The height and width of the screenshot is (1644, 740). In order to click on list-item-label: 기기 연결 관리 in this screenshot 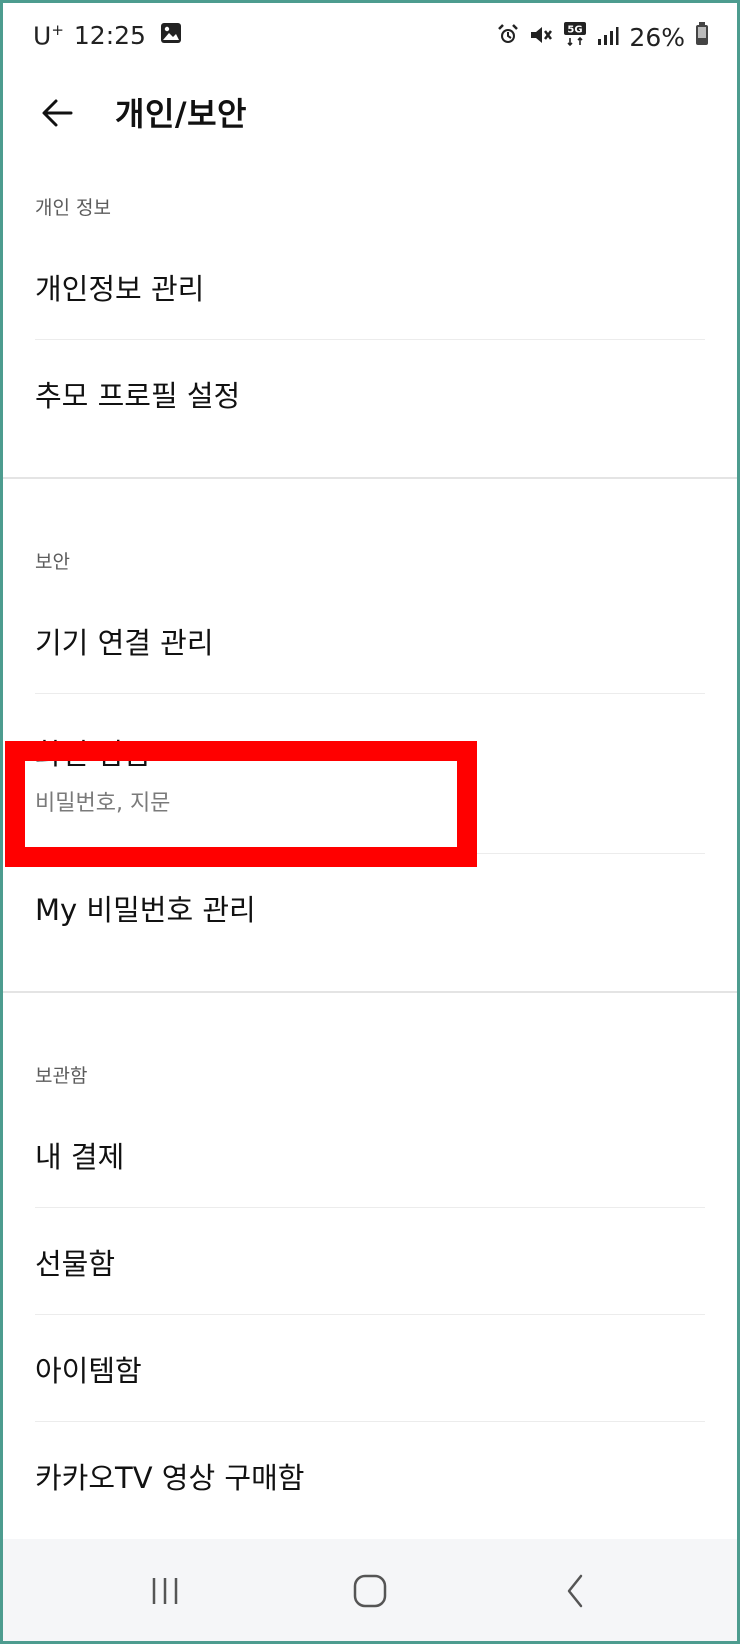, I will do `click(124, 642)`.